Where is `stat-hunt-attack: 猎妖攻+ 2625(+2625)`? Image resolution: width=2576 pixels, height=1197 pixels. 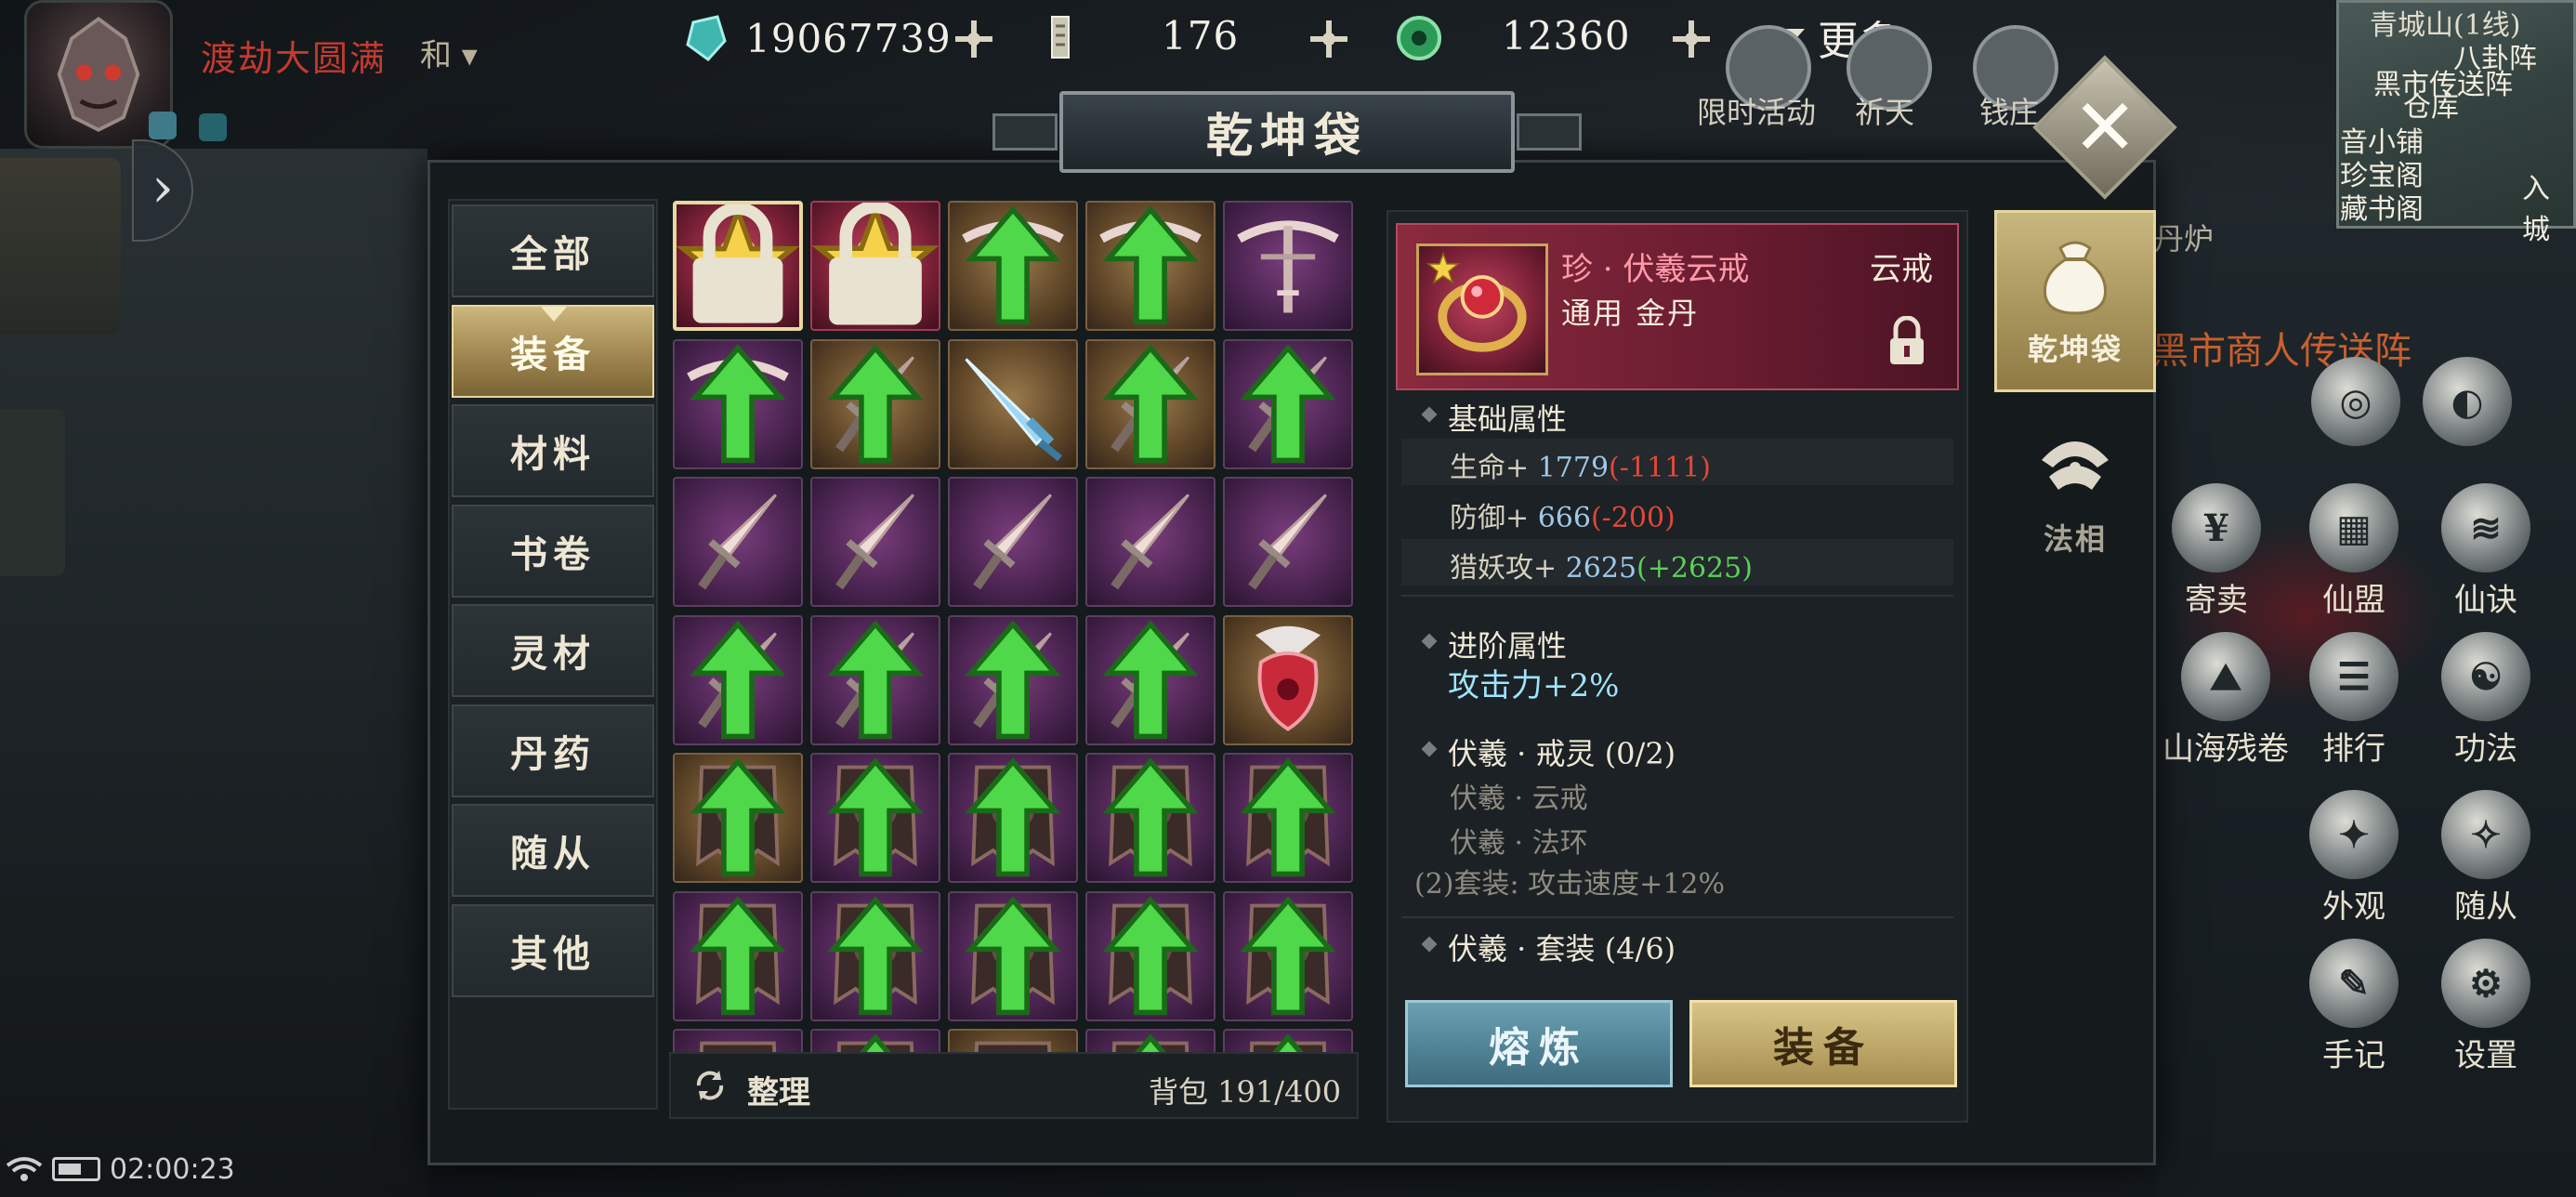 stat-hunt-attack: 猎妖攻+ 2625(+2625) is located at coordinates (1601, 568).